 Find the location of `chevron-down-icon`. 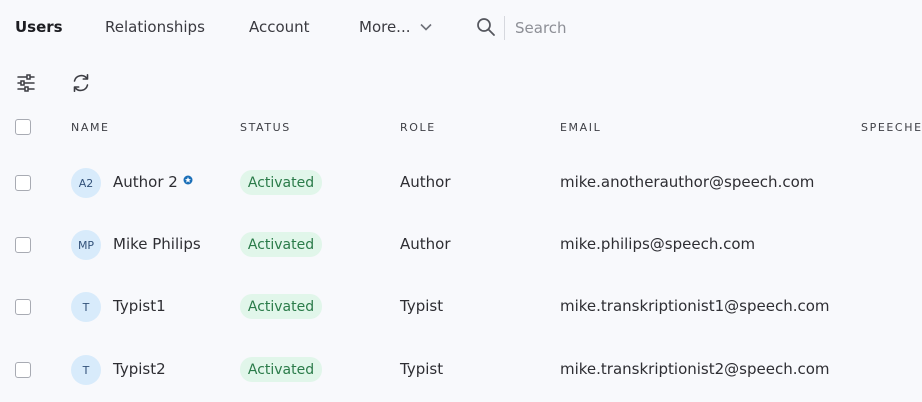

chevron-down-icon is located at coordinates (425, 27).